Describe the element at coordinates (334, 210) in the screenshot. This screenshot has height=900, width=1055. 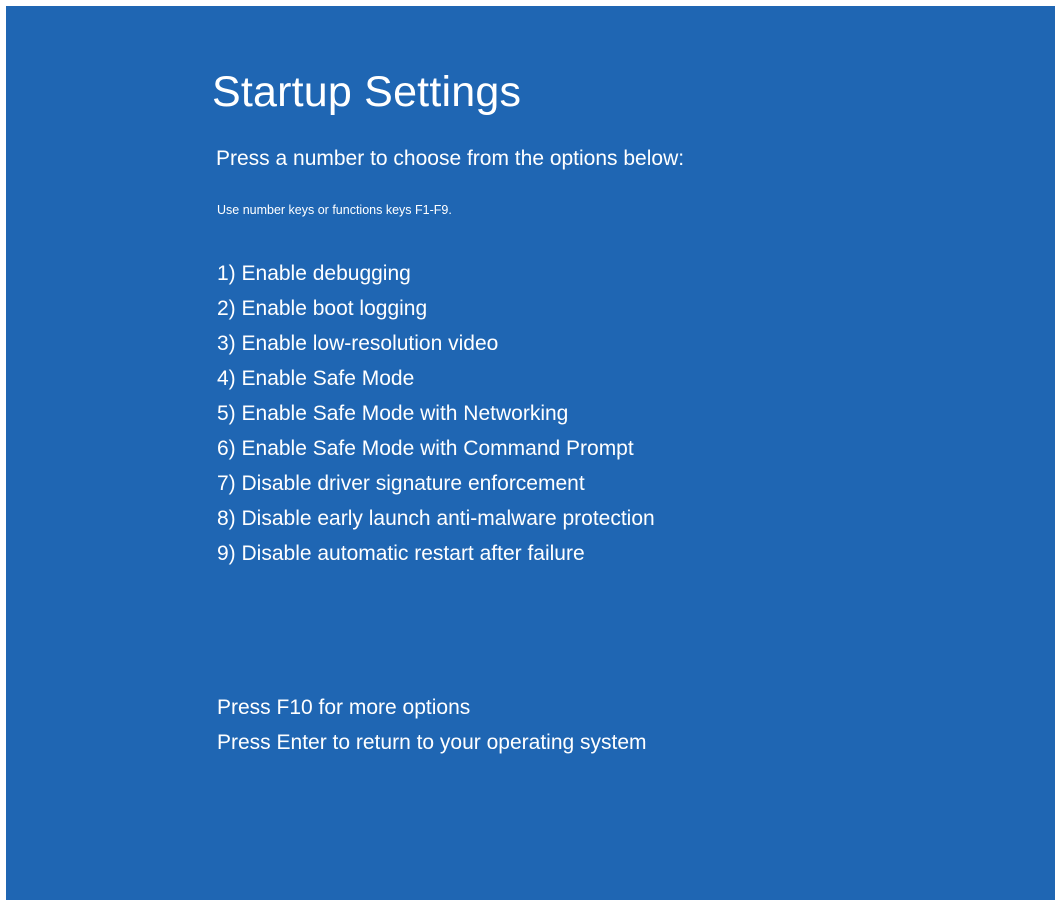
I see `key-hint-text: Use number keys or functions keys F1-F9.` at that location.